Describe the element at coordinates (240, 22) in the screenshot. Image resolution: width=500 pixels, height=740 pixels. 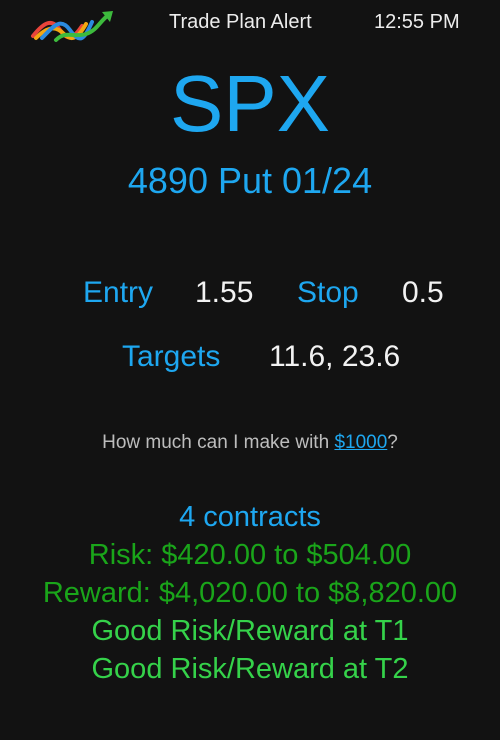
I see `header-title: Trade Plan Alert` at that location.